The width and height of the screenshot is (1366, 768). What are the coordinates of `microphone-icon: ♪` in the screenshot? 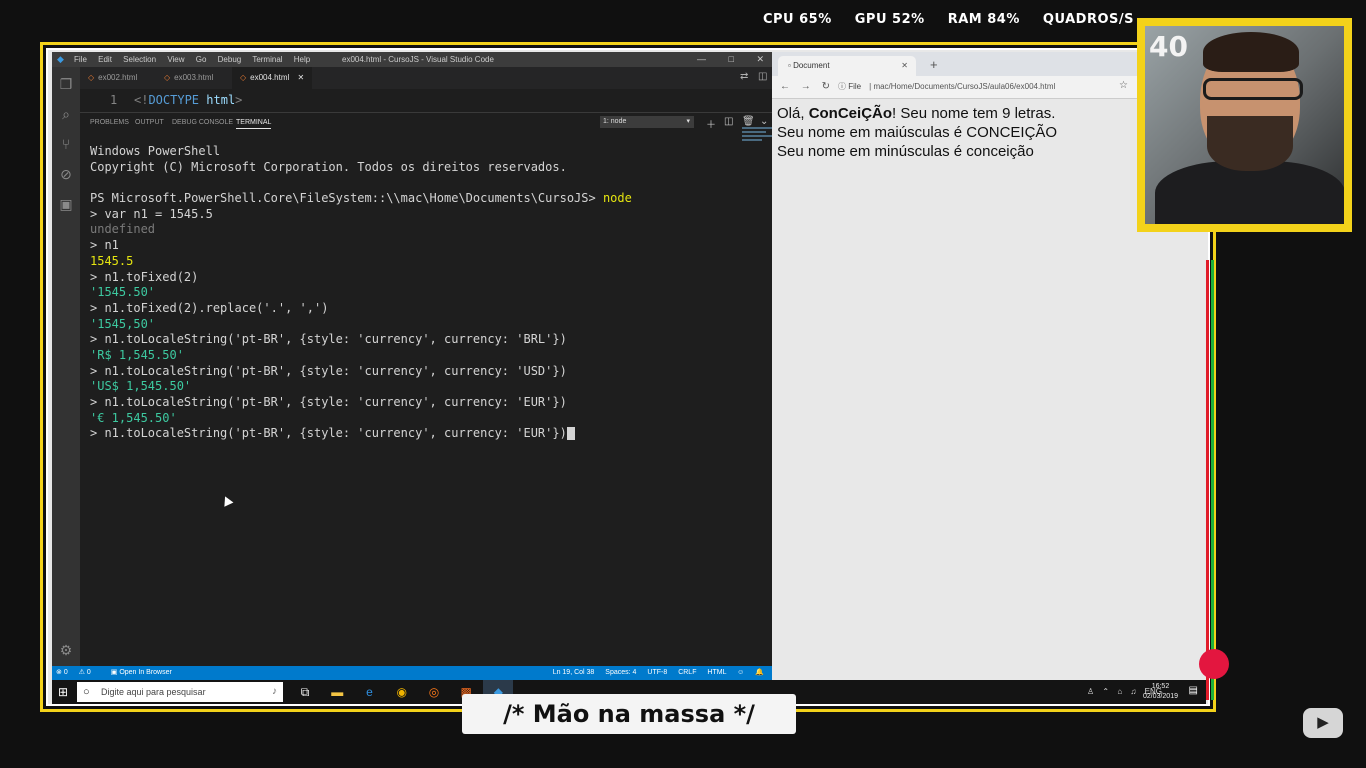 It's located at (274, 692).